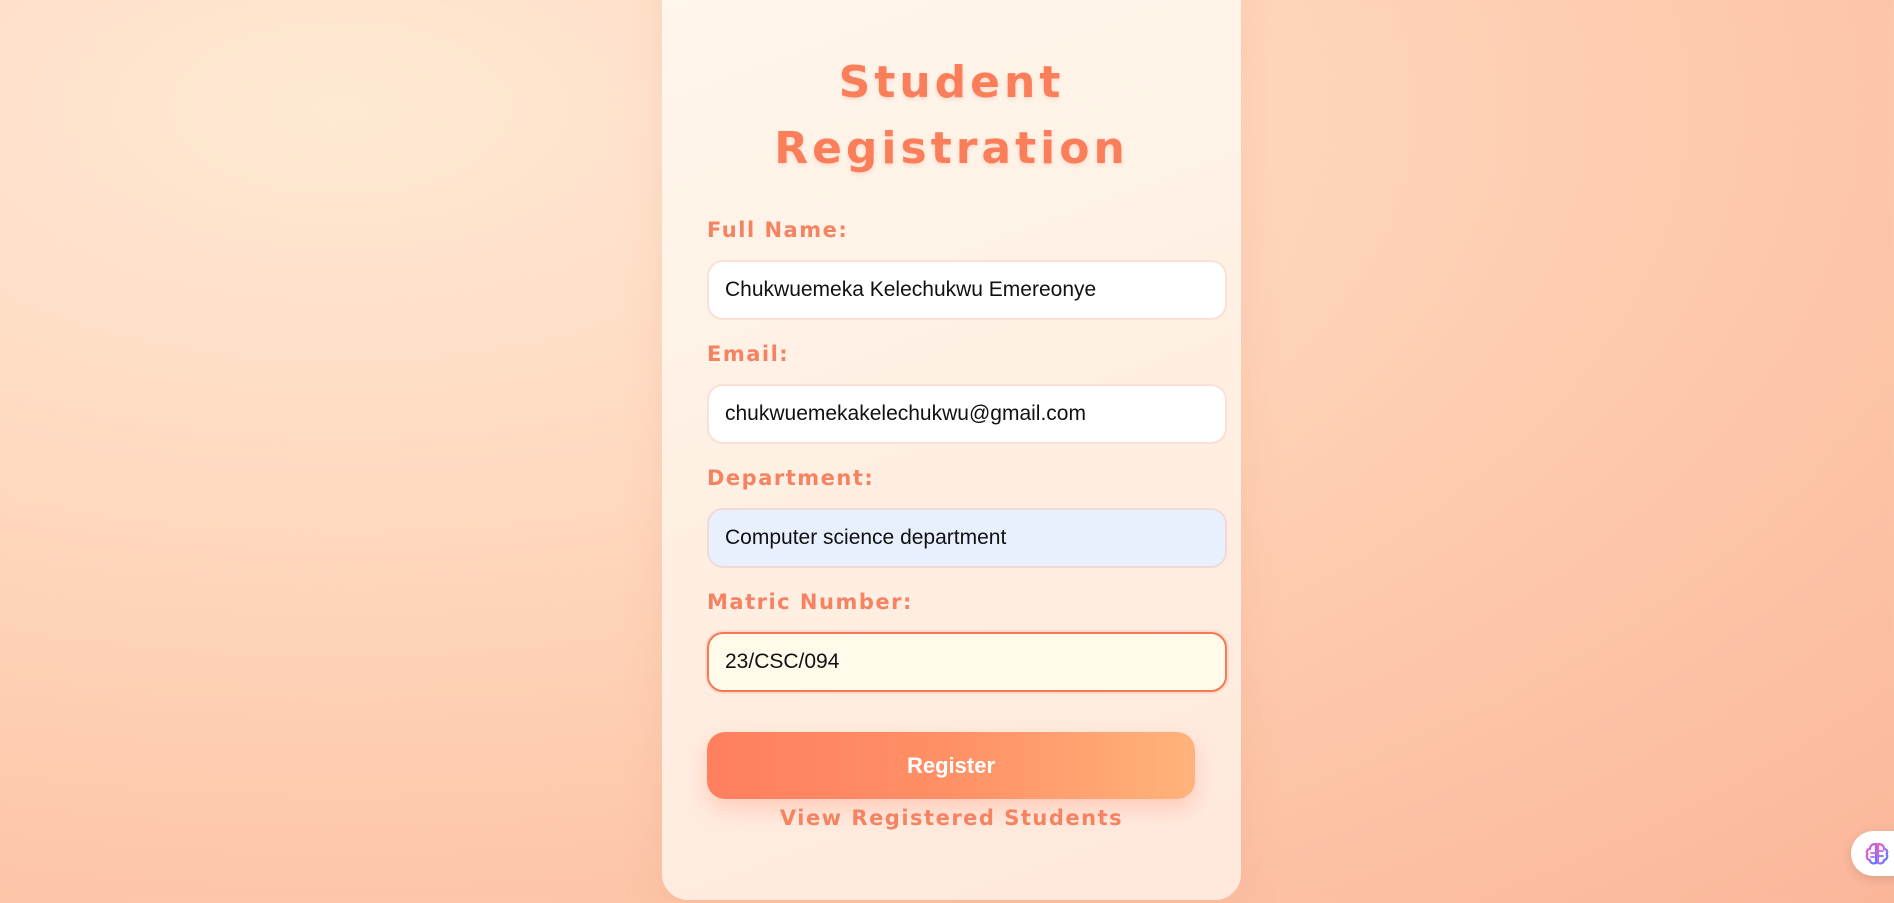 This screenshot has height=903, width=1894. What do you see at coordinates (967, 414) in the screenshot?
I see `email-input` at bounding box center [967, 414].